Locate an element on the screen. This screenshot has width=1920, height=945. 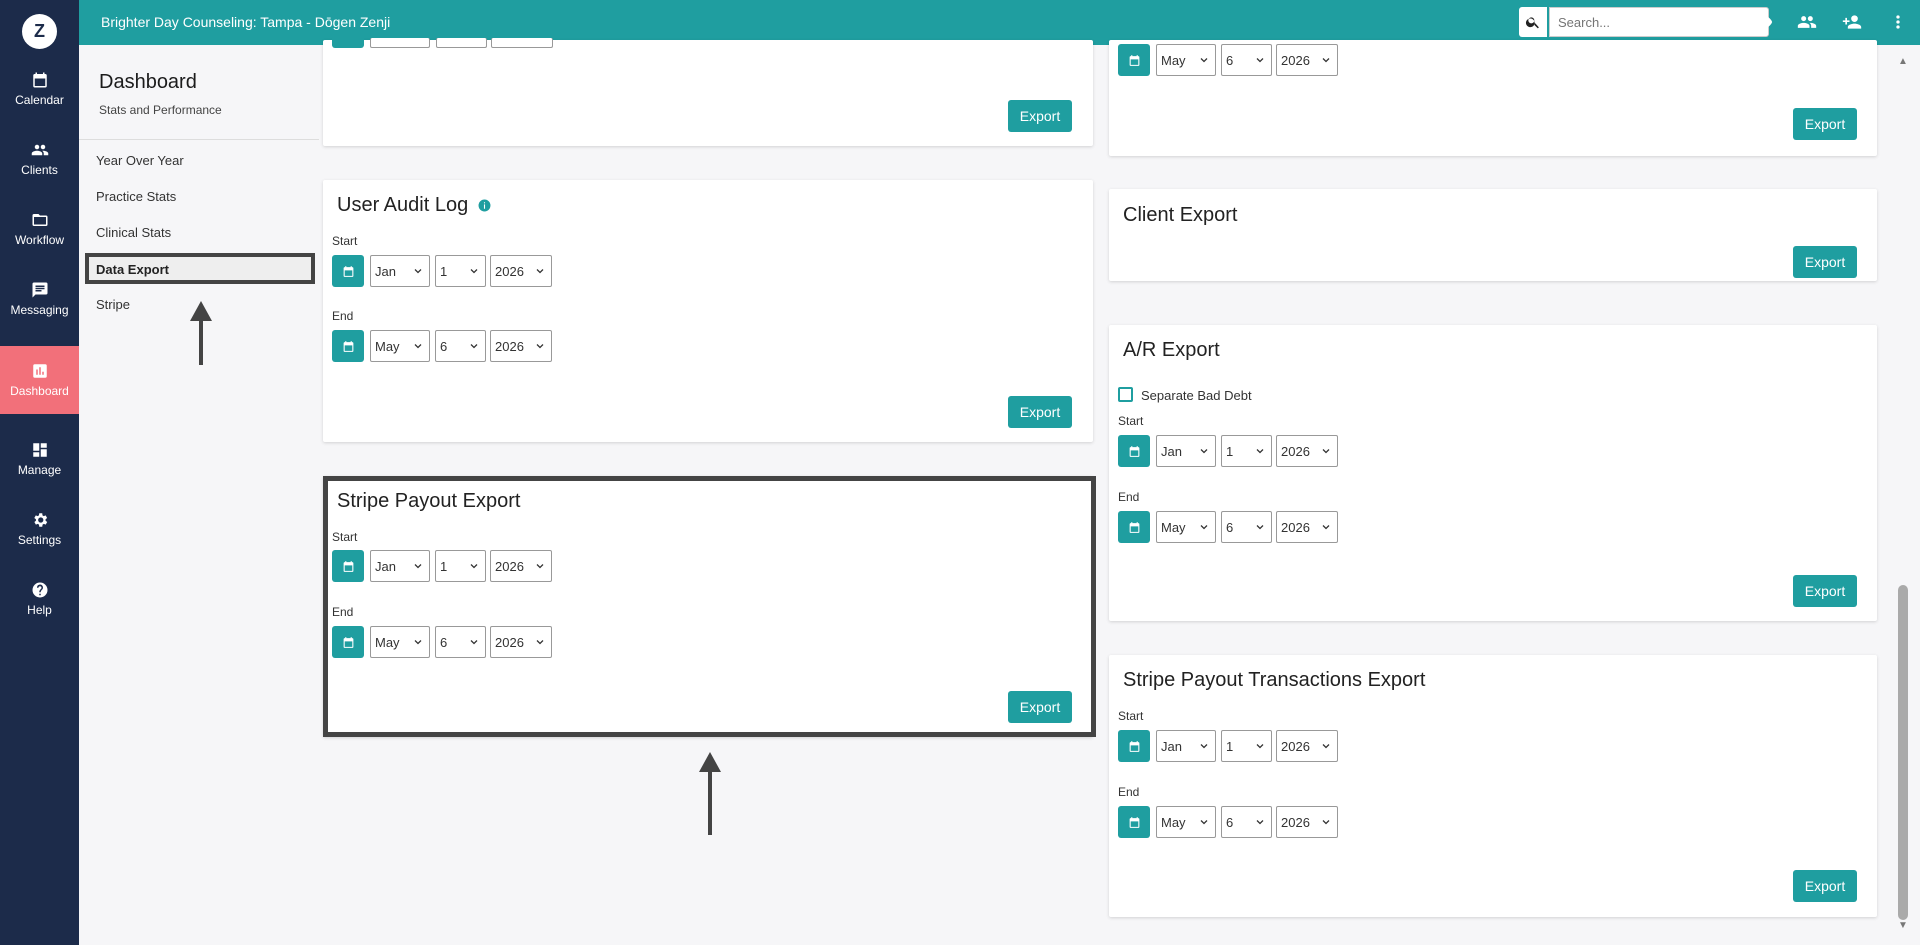
menu-item-stripe: Stripe is located at coordinates (113, 304).